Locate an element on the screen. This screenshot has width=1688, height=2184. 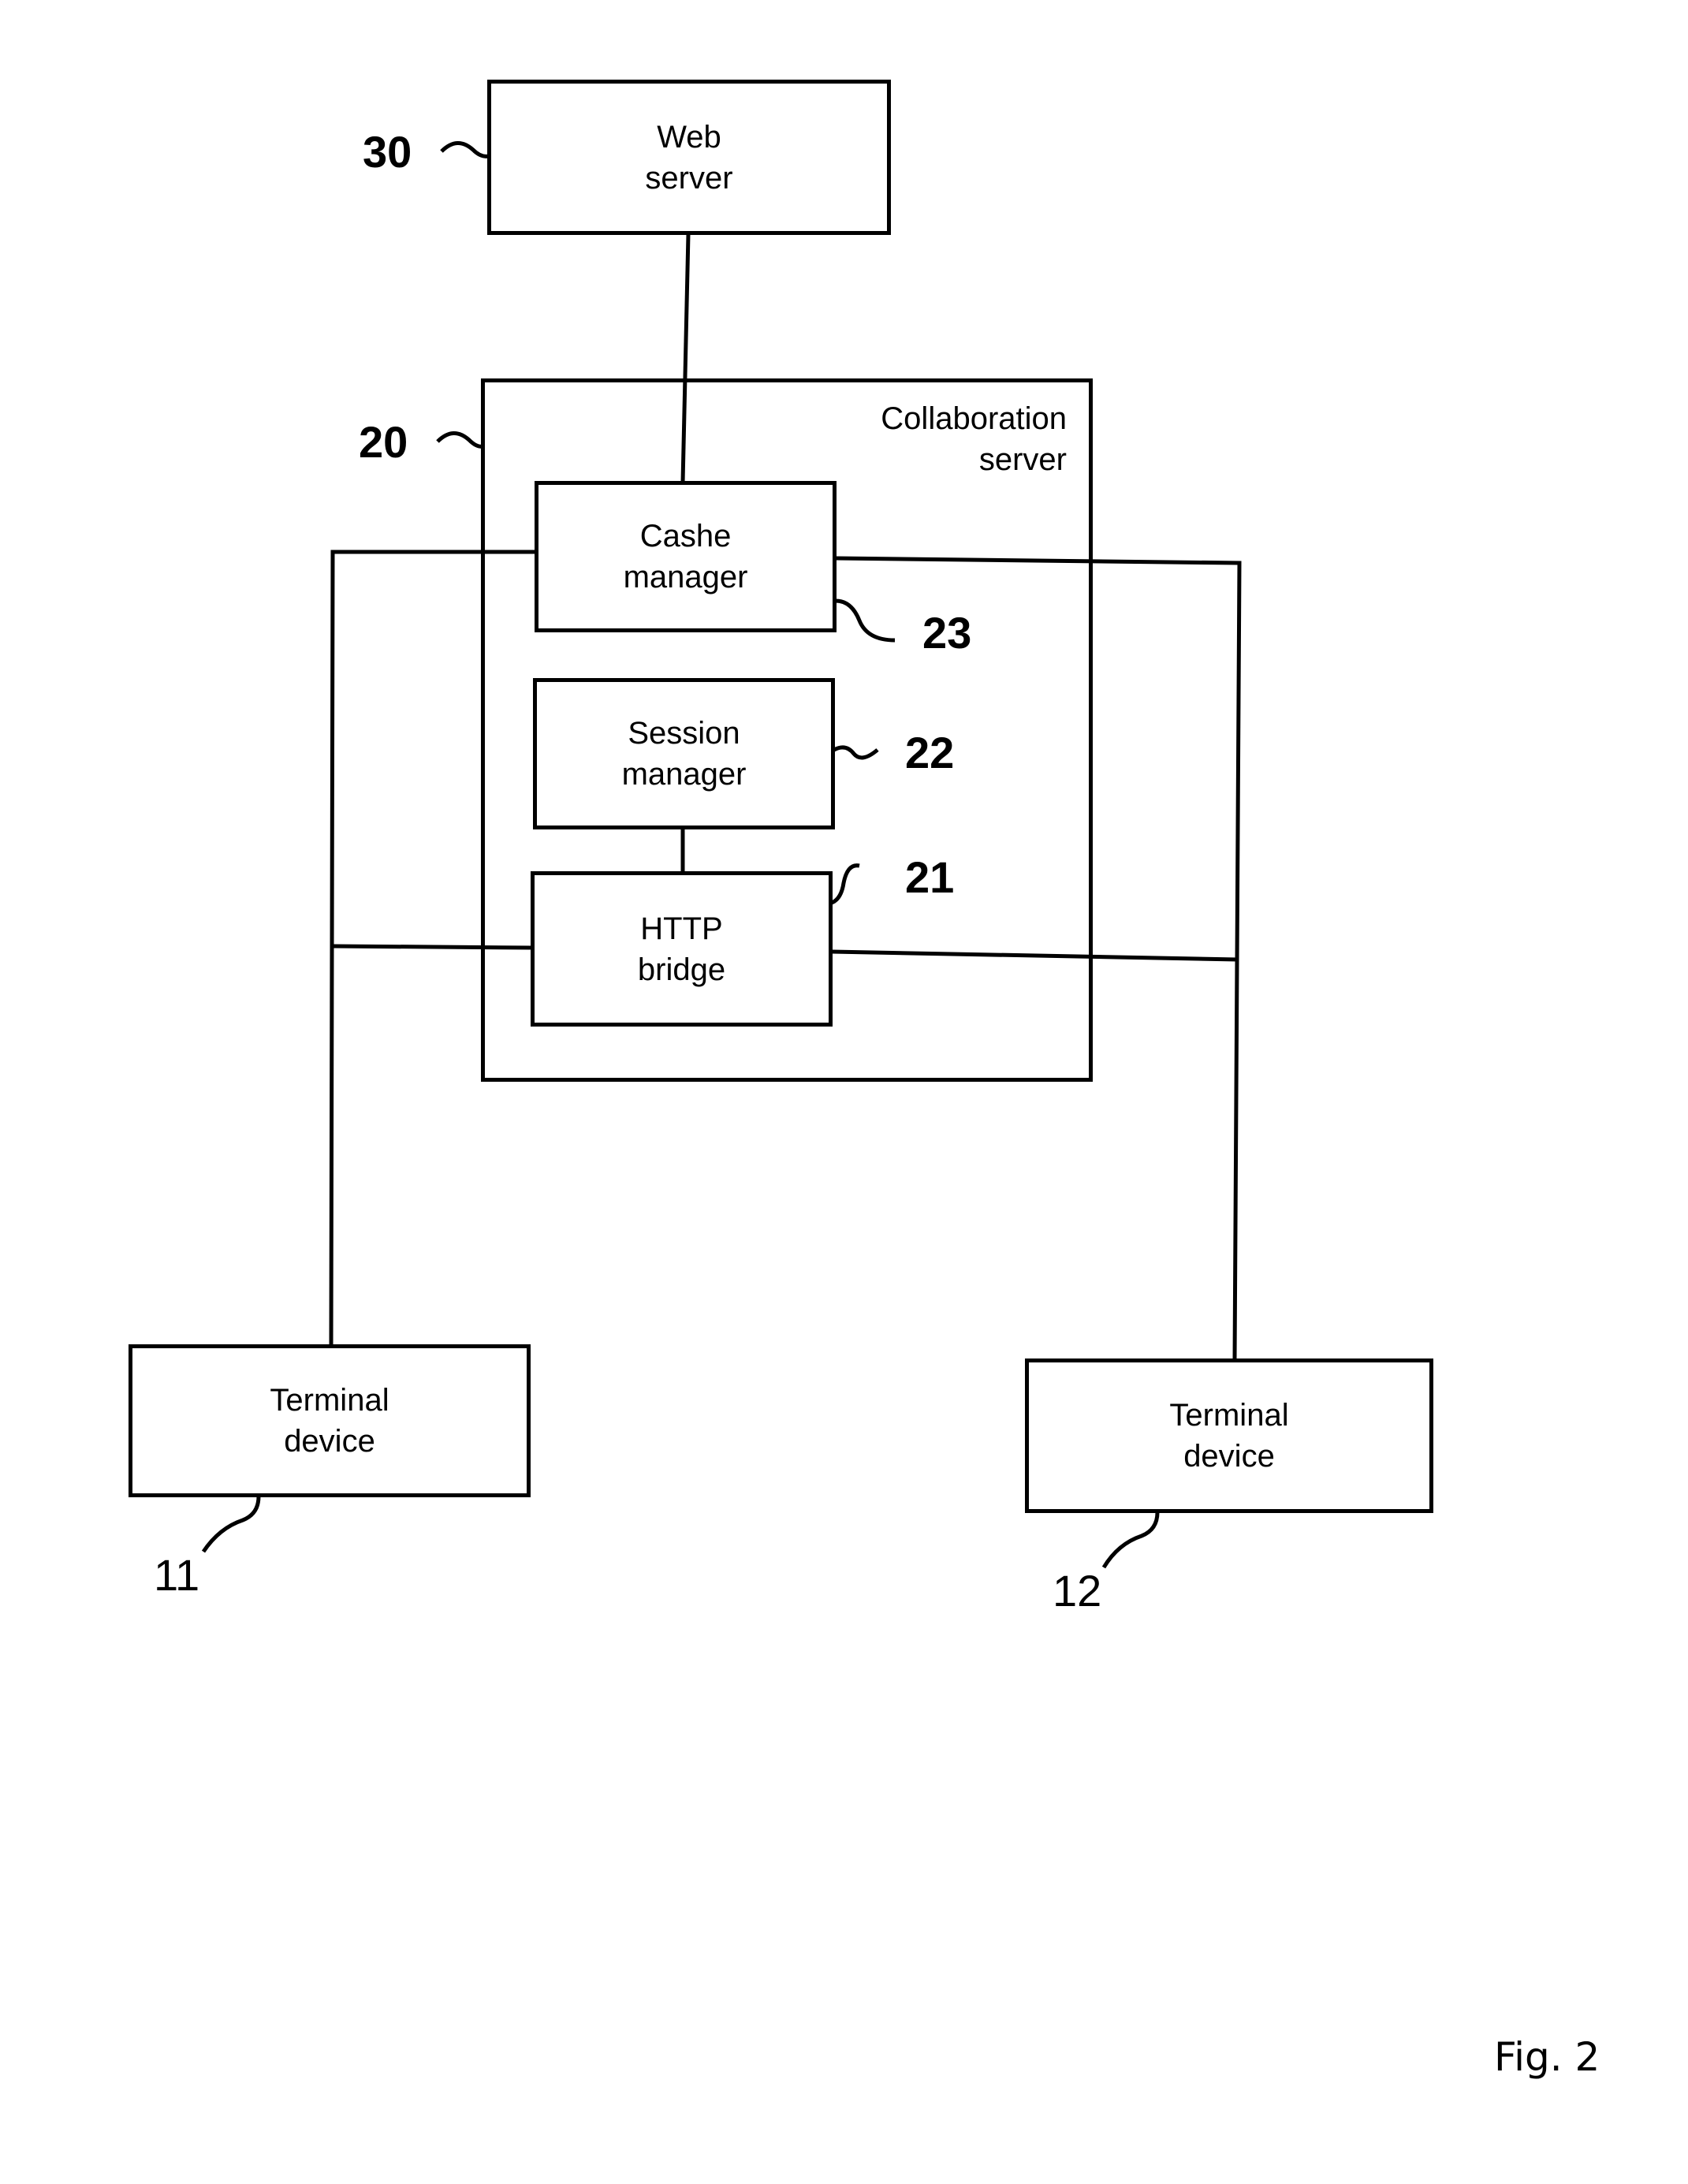
web-server-box: Web server is located at coordinates (689, 157).